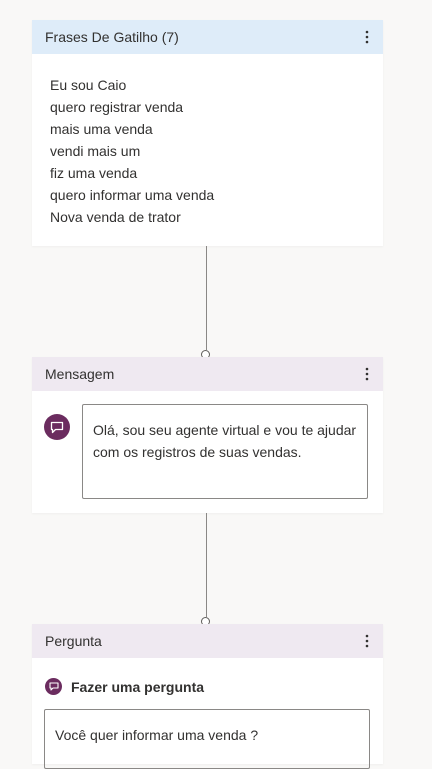 This screenshot has width=432, height=769. I want to click on ask-question-label: Fazer uma pergunta, so click(138, 686).